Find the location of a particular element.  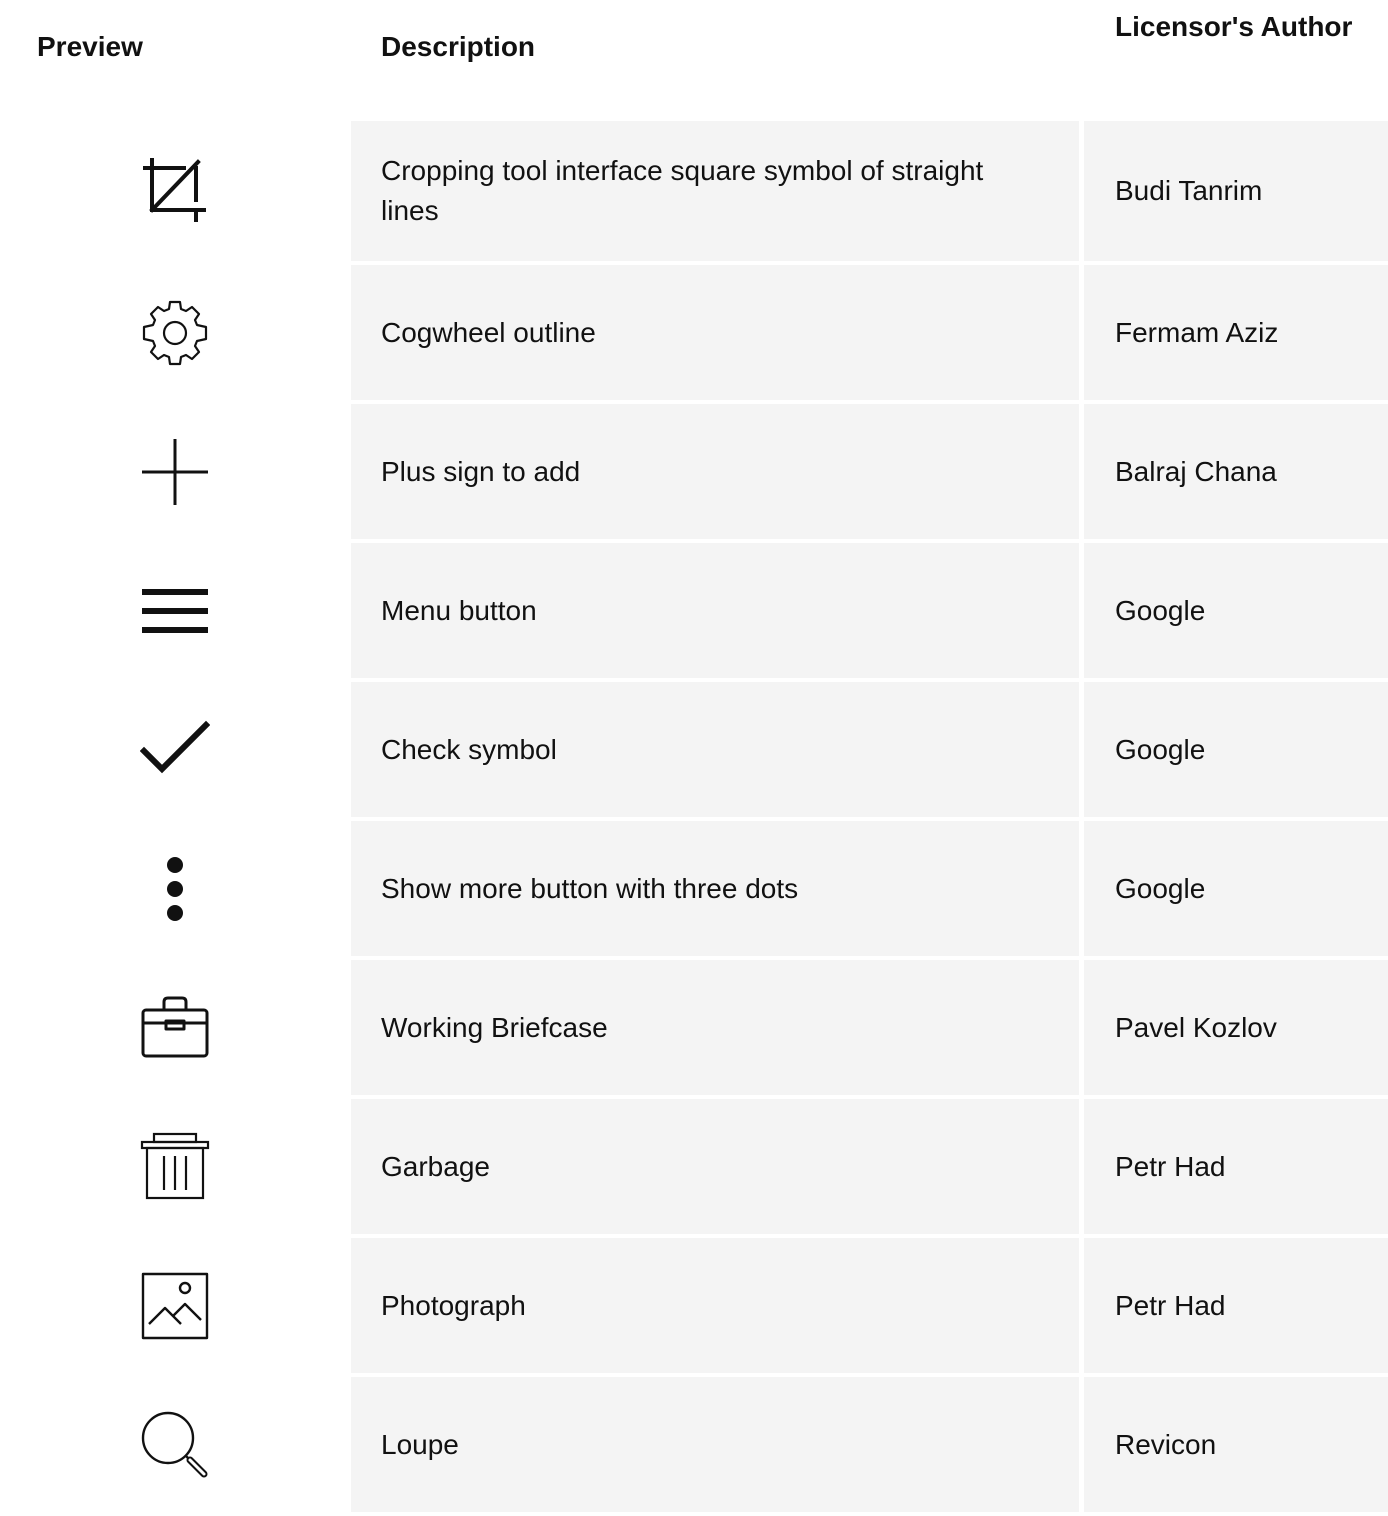

table-row: Cogwheel outline Fermam Aziz is located at coordinates (694, 332).